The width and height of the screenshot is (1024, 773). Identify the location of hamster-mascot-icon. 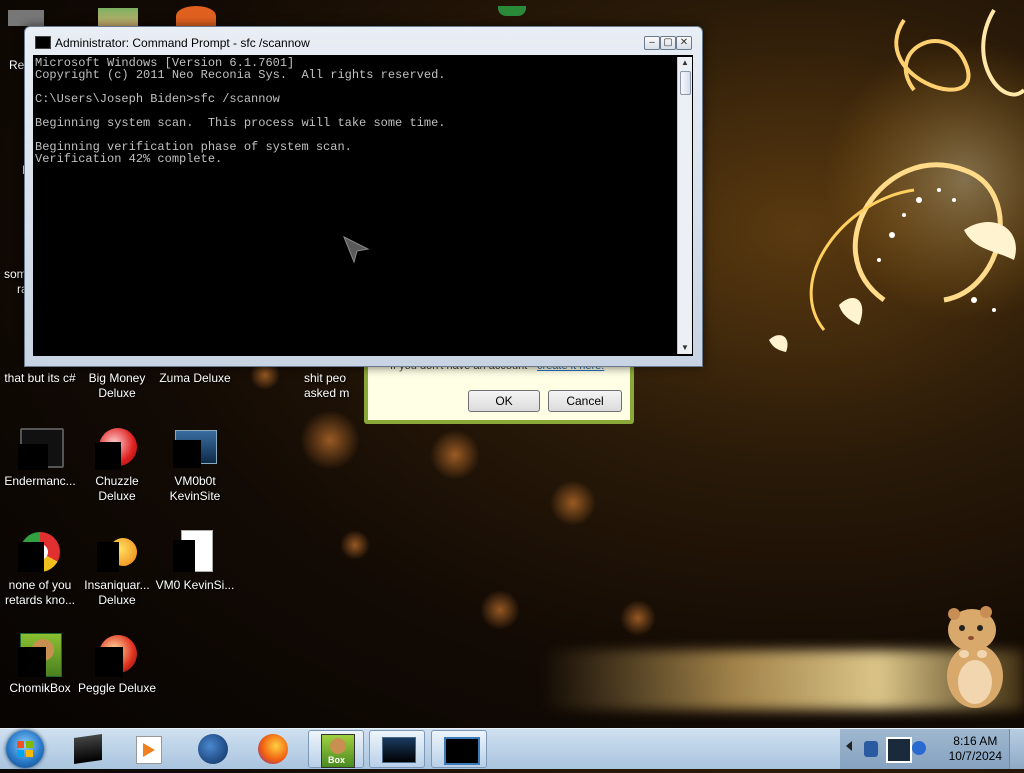
(975, 657).